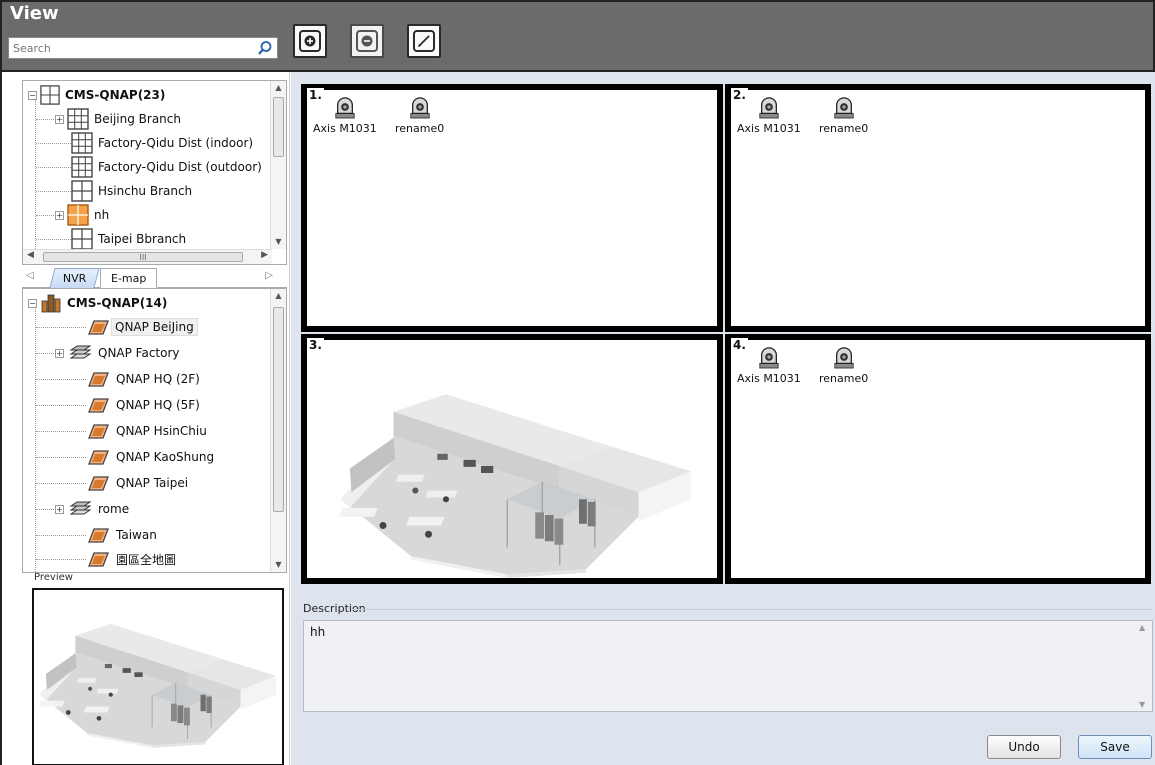 This screenshot has width=1155, height=765. Describe the element at coordinates (142, 379) in the screenshot. I see `tree-item: QNAP HQ (2F)` at that location.